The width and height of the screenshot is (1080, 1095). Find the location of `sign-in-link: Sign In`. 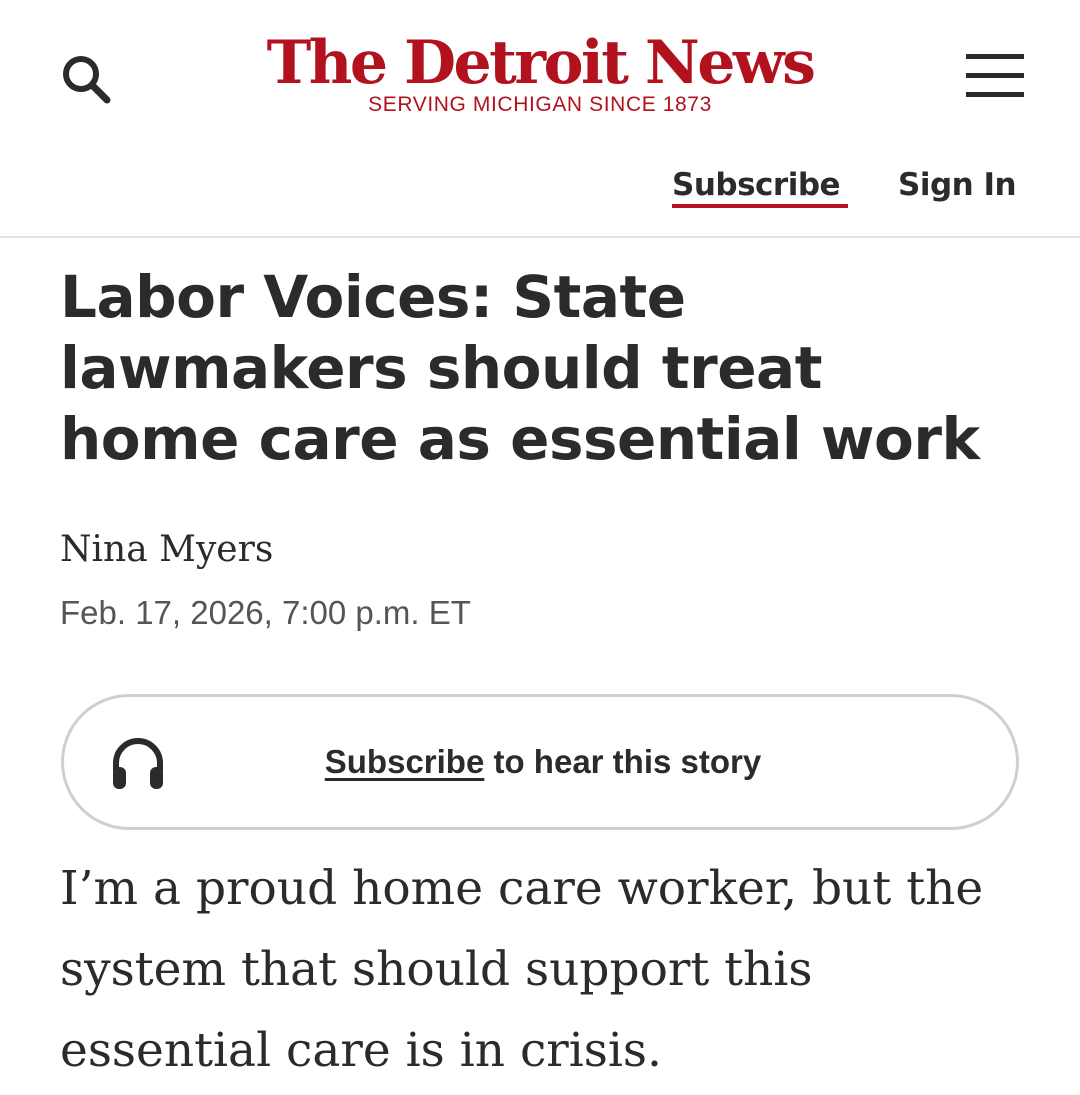

sign-in-link: Sign In is located at coordinates (957, 185).